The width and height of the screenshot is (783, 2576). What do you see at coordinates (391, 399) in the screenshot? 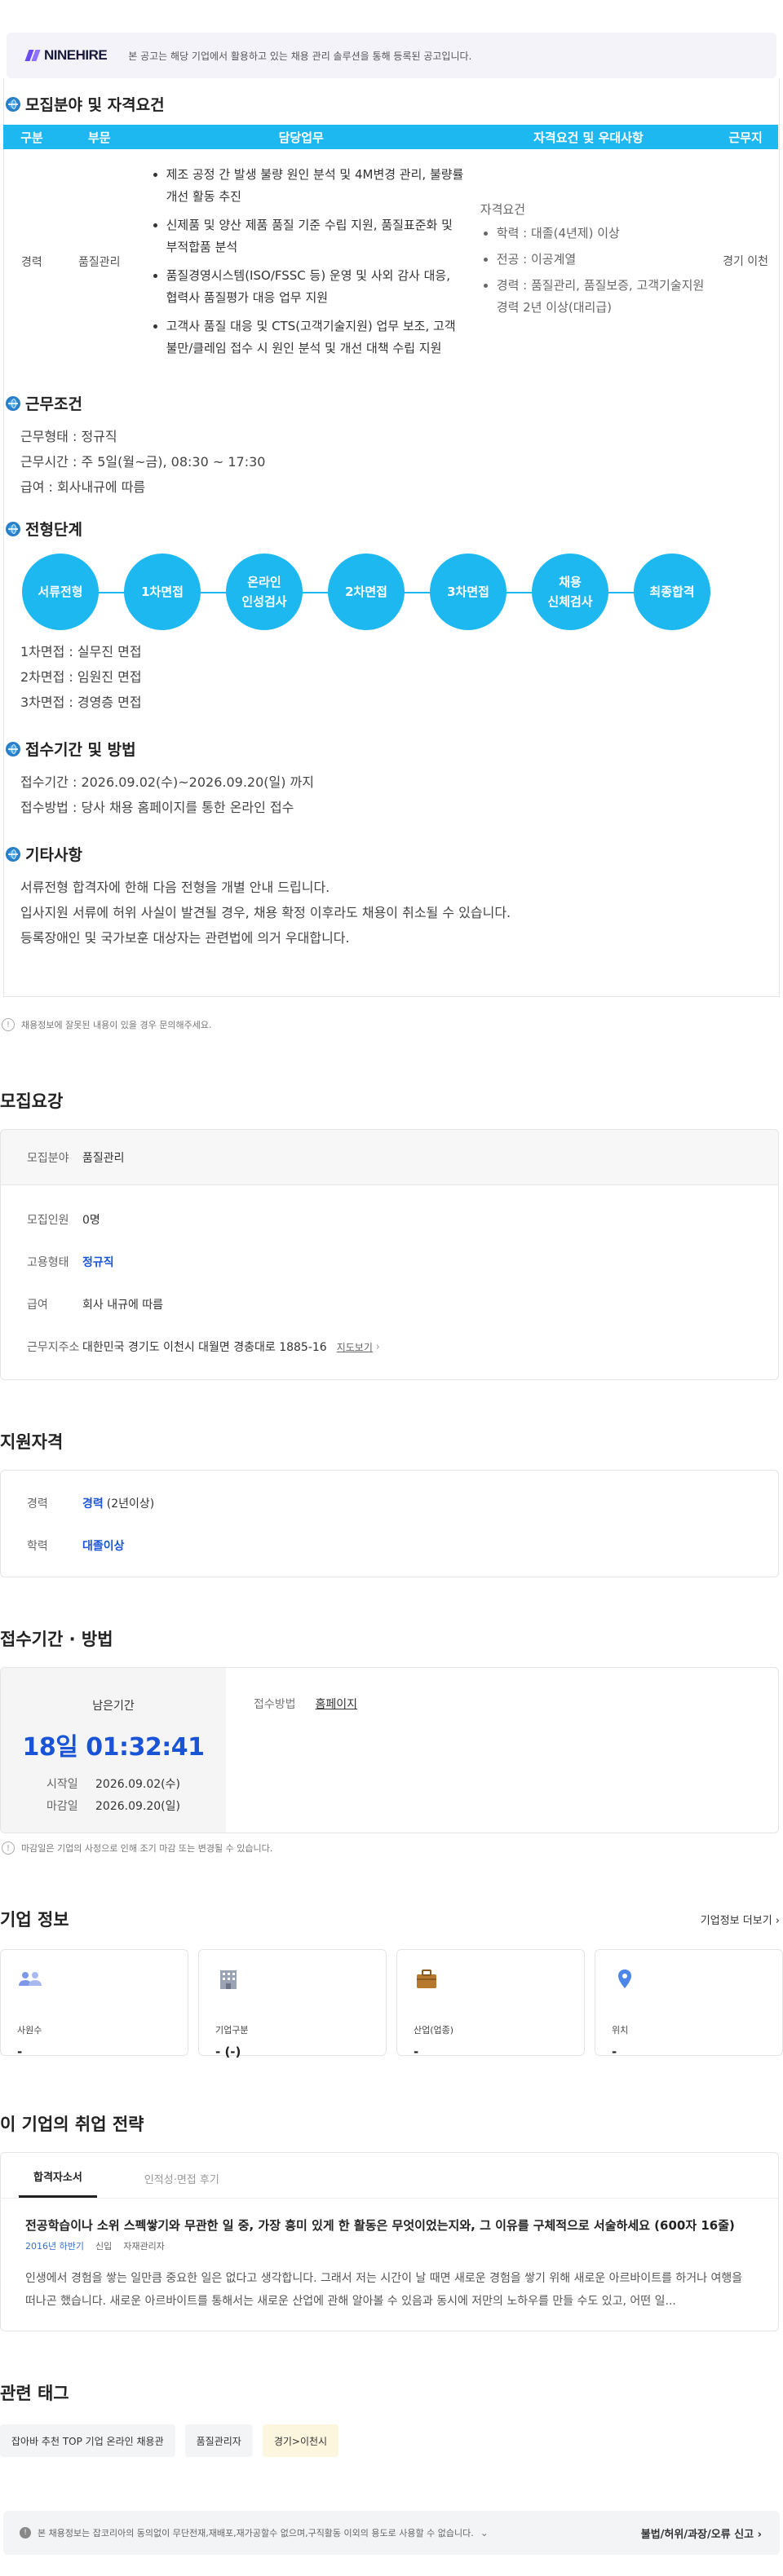
I see `section-title-conditions: 근무조건` at bounding box center [391, 399].